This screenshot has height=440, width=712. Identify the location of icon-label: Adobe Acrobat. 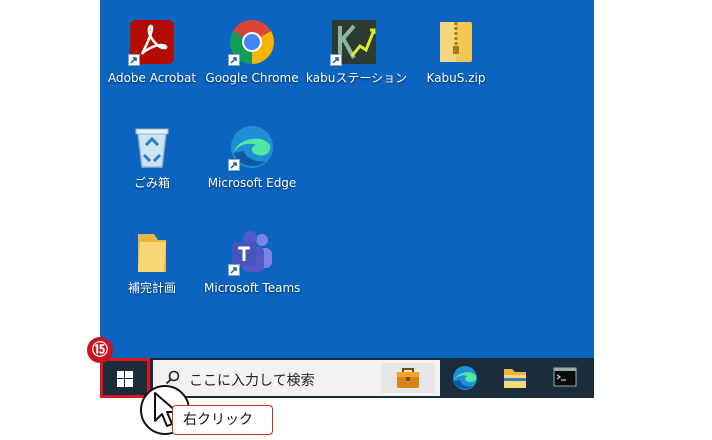
(152, 78).